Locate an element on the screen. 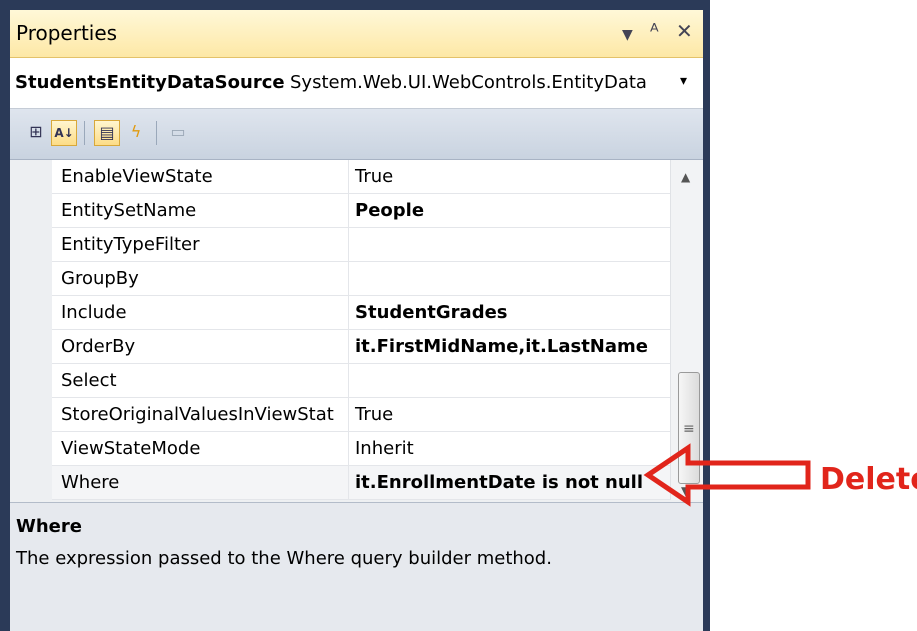 The height and width of the screenshot is (631, 917). property-row: OrderBy it.FirstMidName,it.LastName is located at coordinates (361, 347).